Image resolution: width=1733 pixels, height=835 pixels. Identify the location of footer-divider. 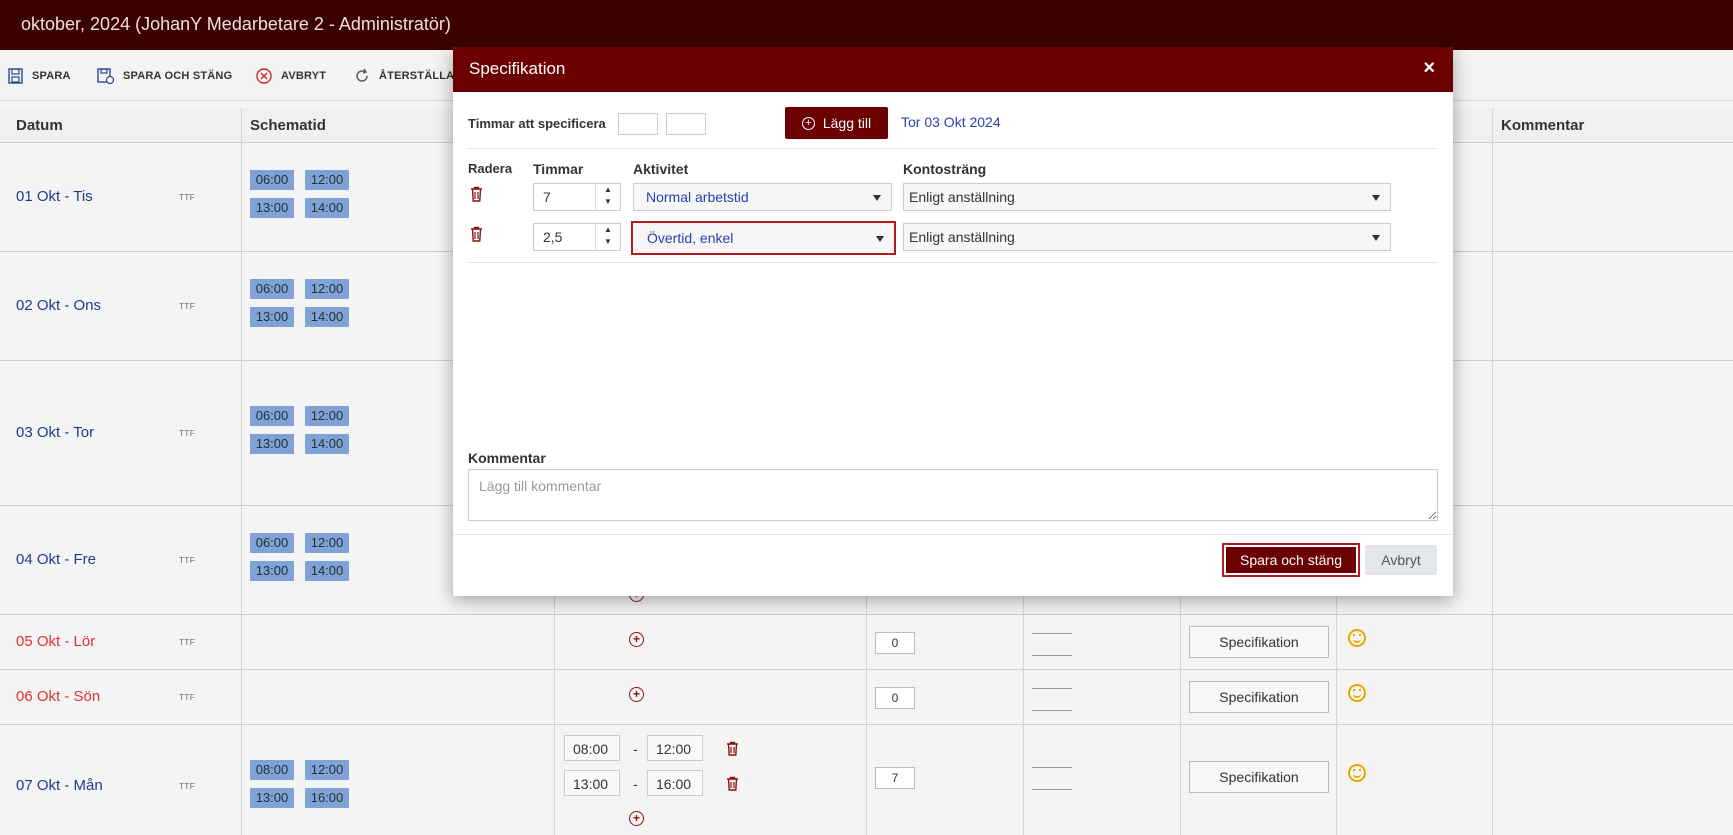
(953, 534).